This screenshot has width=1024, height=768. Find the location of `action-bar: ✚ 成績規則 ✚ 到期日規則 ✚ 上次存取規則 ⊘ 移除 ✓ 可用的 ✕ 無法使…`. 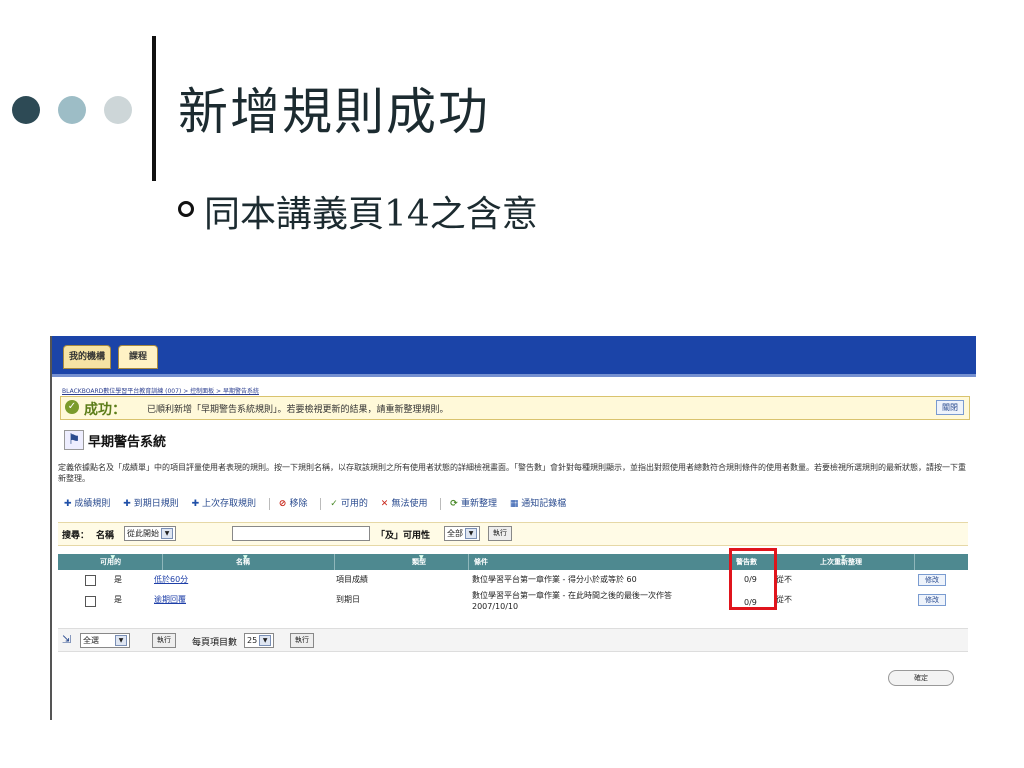

action-bar: ✚ 成績規則 ✚ 到期日規則 ✚ 上次存取規則 ⊘ 移除 ✓ 可用的 ✕ 無法使… is located at coordinates (320, 505).